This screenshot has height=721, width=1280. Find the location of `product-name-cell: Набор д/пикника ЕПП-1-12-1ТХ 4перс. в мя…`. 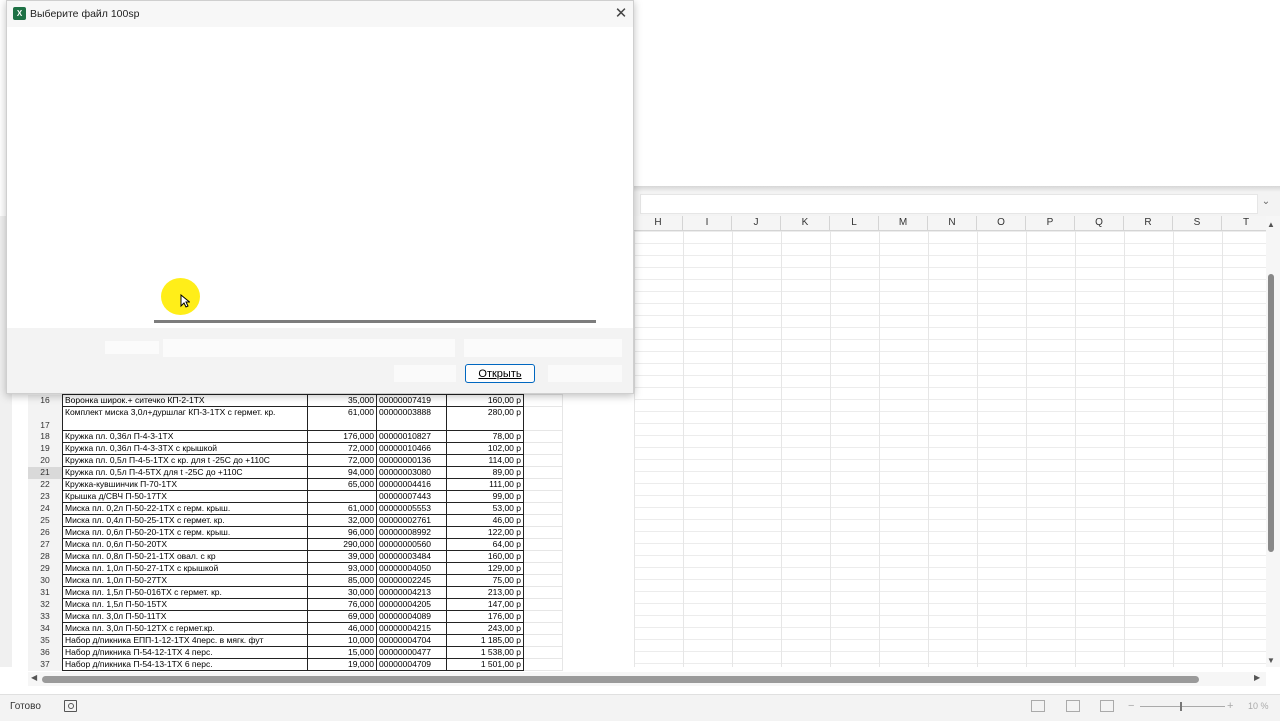

product-name-cell: Набор д/пикника ЕПП-1-12-1ТХ 4перс. в мя… is located at coordinates (185, 640).